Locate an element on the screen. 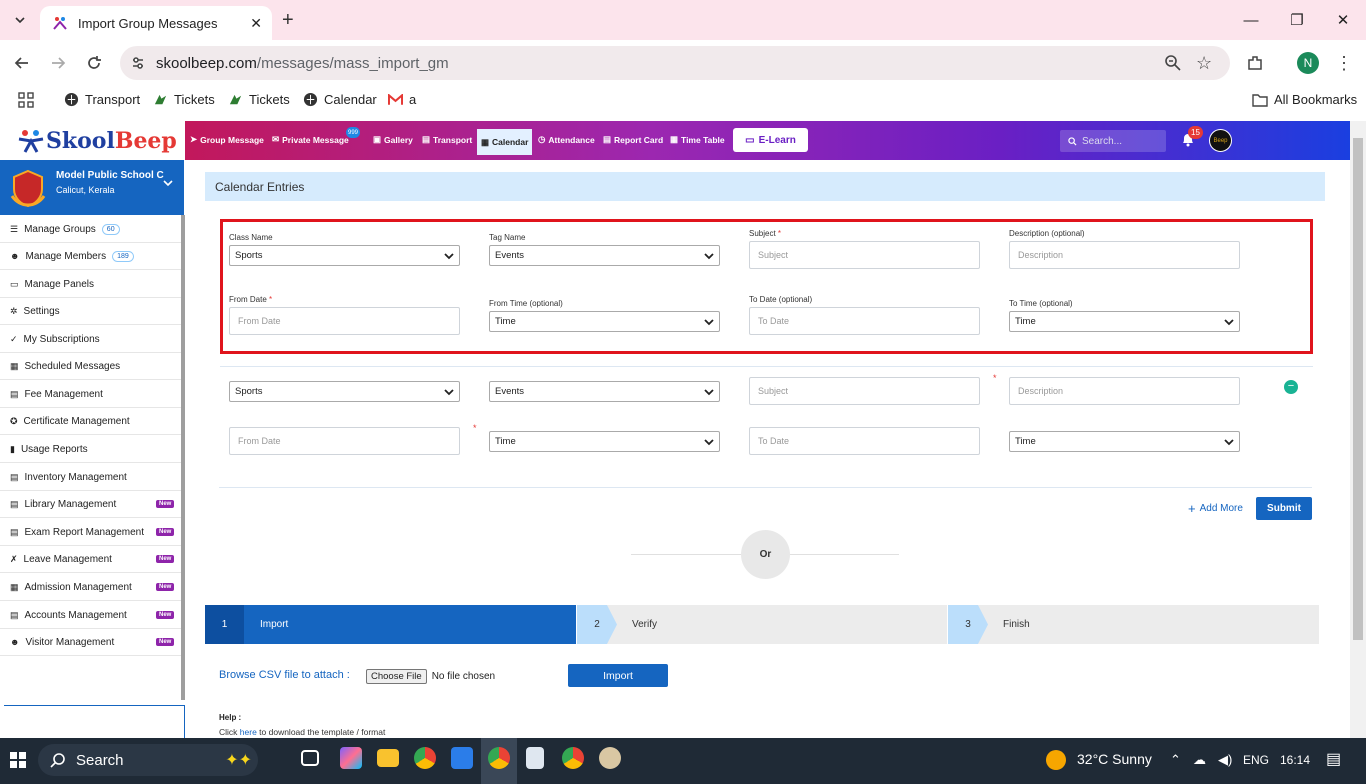 This screenshot has width=1366, height=784. add-more-link: + Add More is located at coordinates (1215, 508).